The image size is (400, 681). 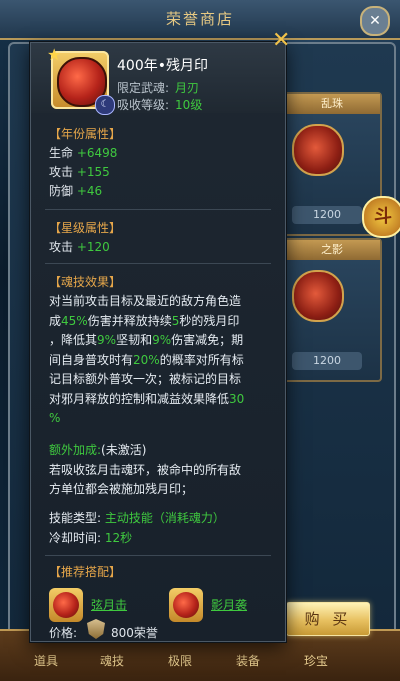 I want to click on limit-value: 月刃, so click(x=187, y=88).